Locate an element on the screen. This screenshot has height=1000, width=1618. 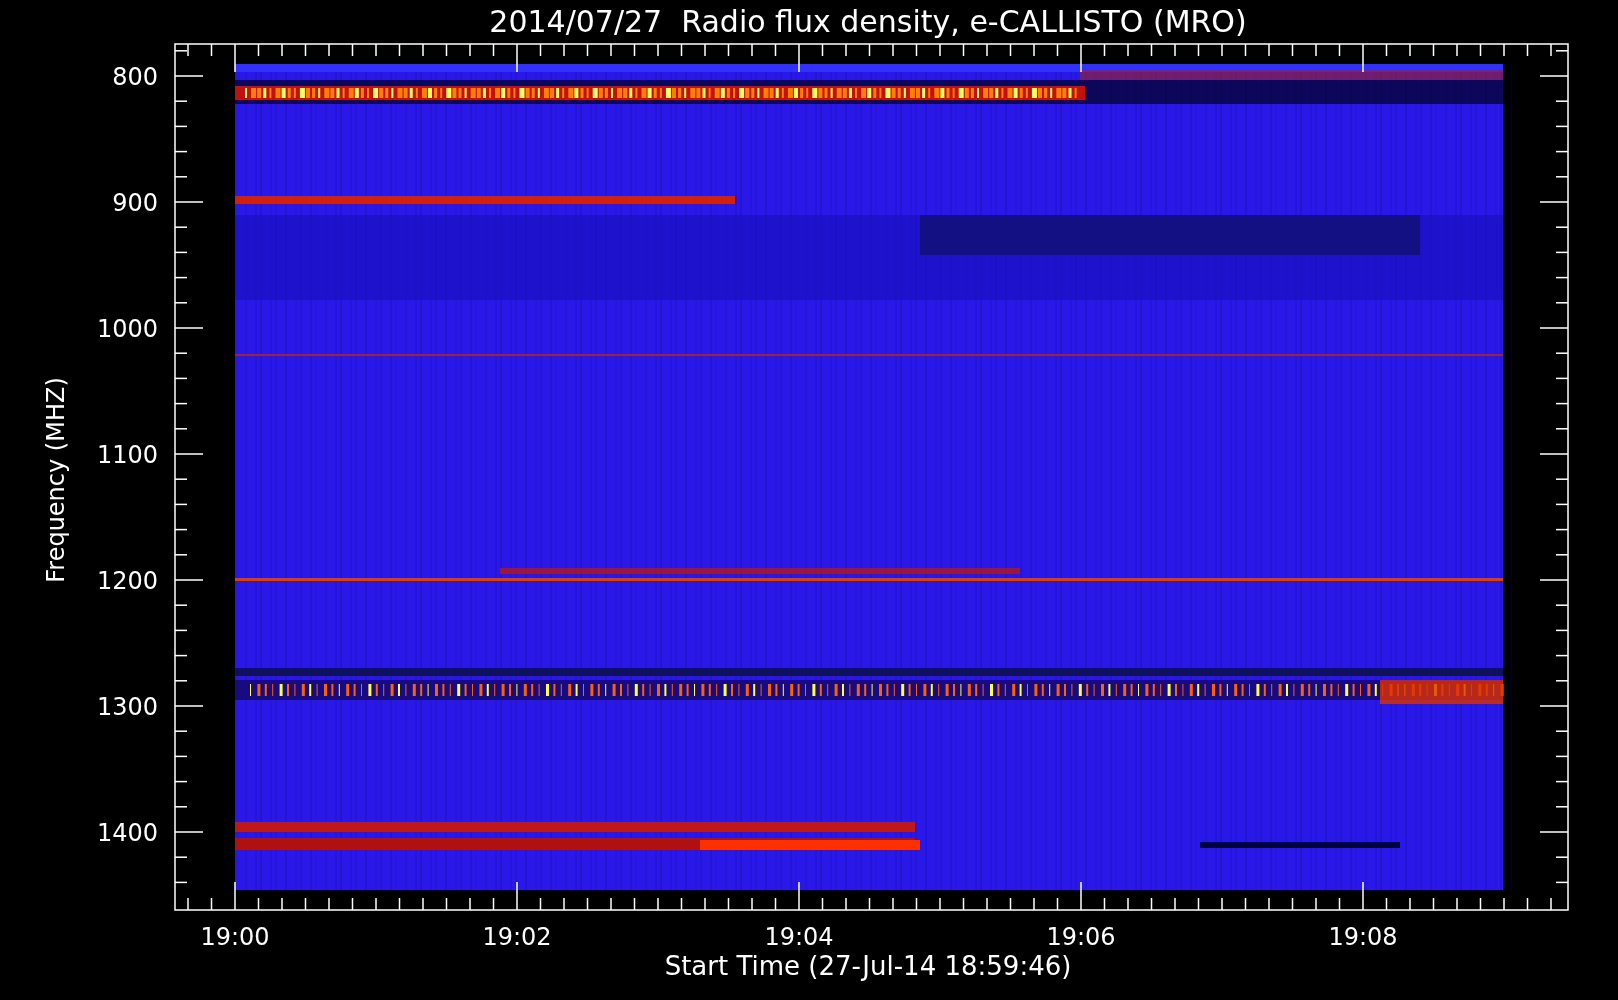
x-tick-label: 19:06 is located at coordinates (1081, 937).